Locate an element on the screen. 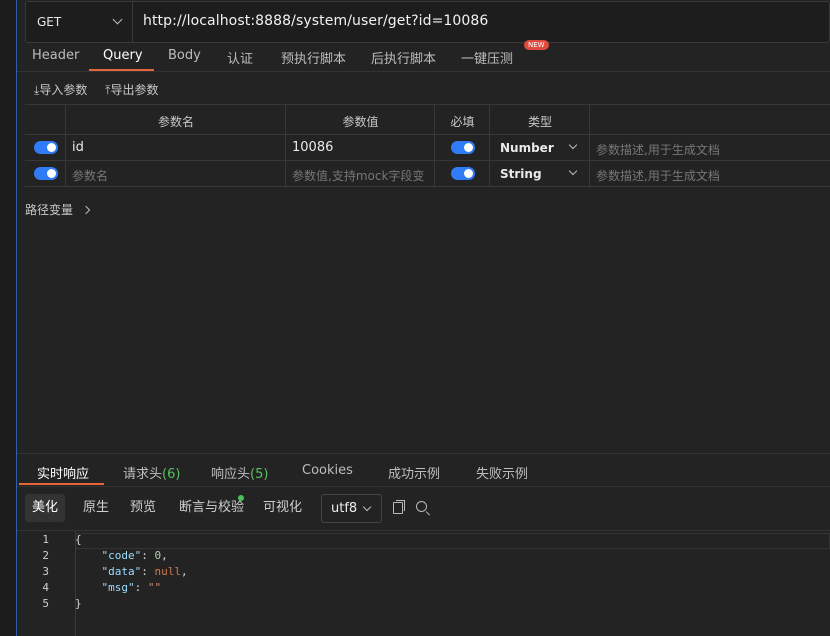  response-tabs: 实时响应 请求头(6) 响应头(5) Cookies 成功示例 失败示例 is located at coordinates (423, 470).